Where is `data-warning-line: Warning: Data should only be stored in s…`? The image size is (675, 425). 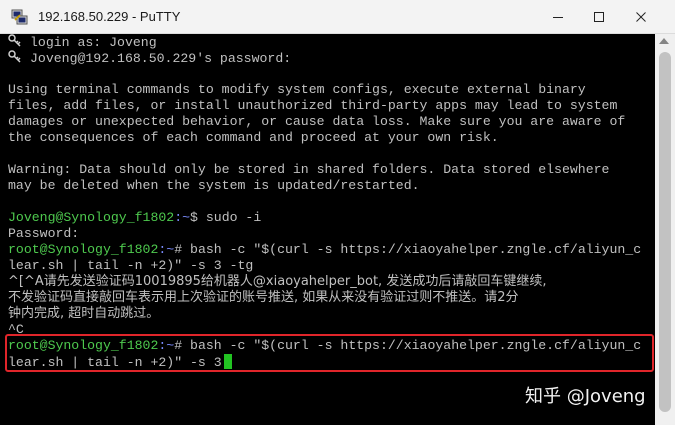
data-warning-line: Warning: Data should only be stored in s… is located at coordinates (309, 169).